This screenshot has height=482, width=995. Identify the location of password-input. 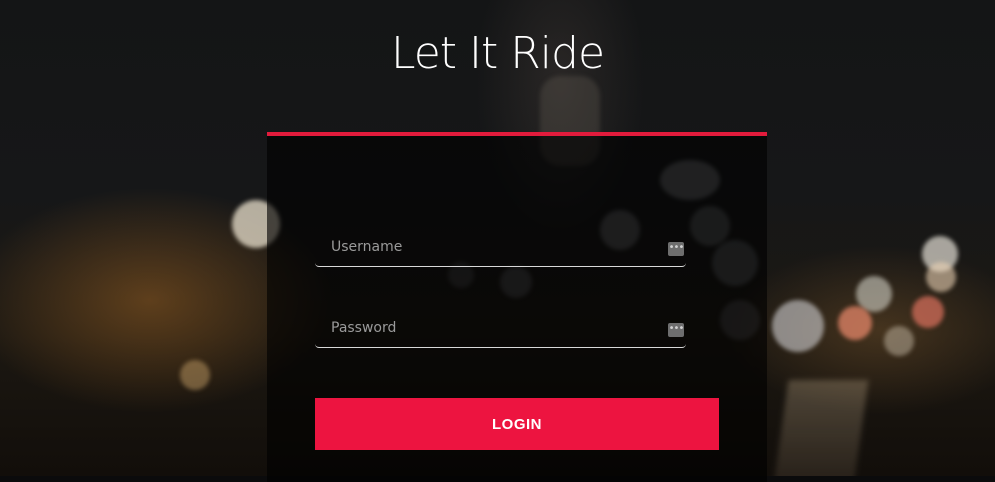
(493, 328).